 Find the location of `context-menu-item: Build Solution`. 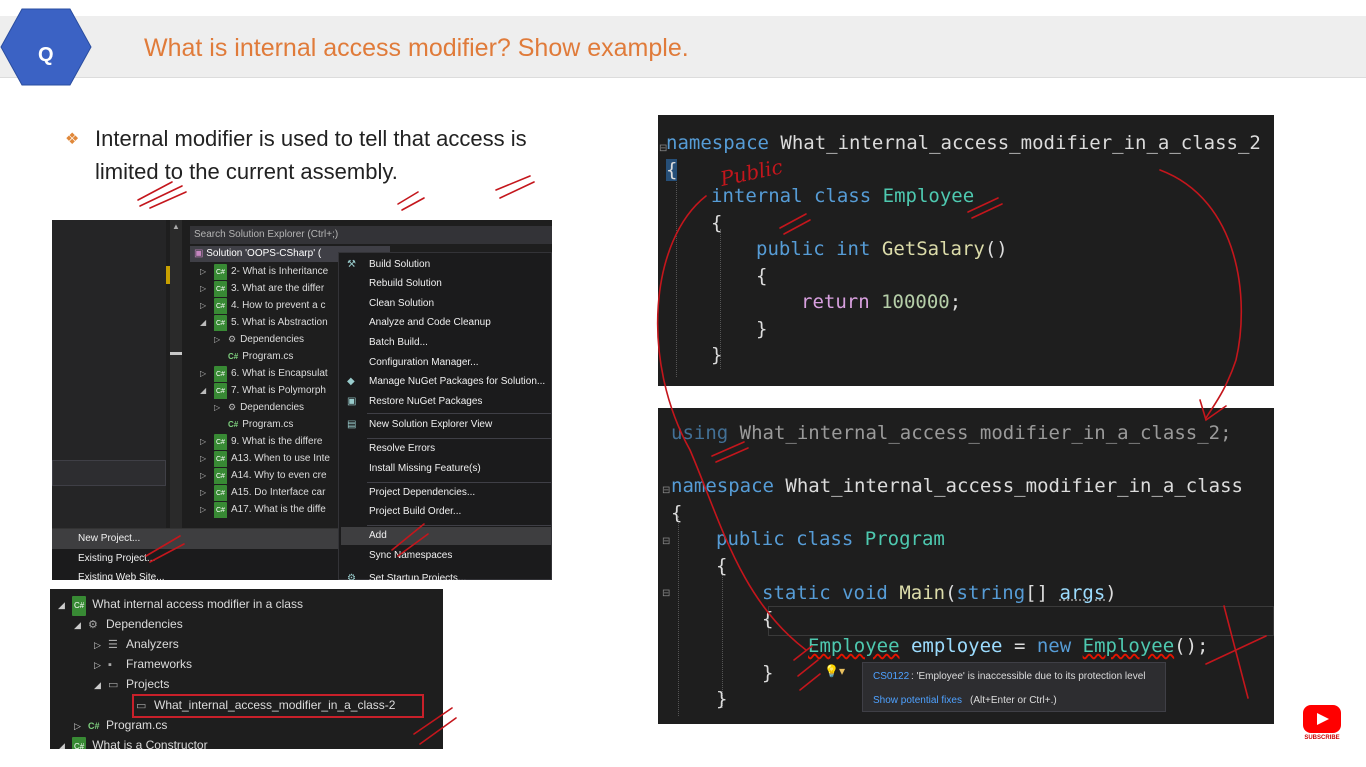

context-menu-item: Build Solution is located at coordinates (399, 264).